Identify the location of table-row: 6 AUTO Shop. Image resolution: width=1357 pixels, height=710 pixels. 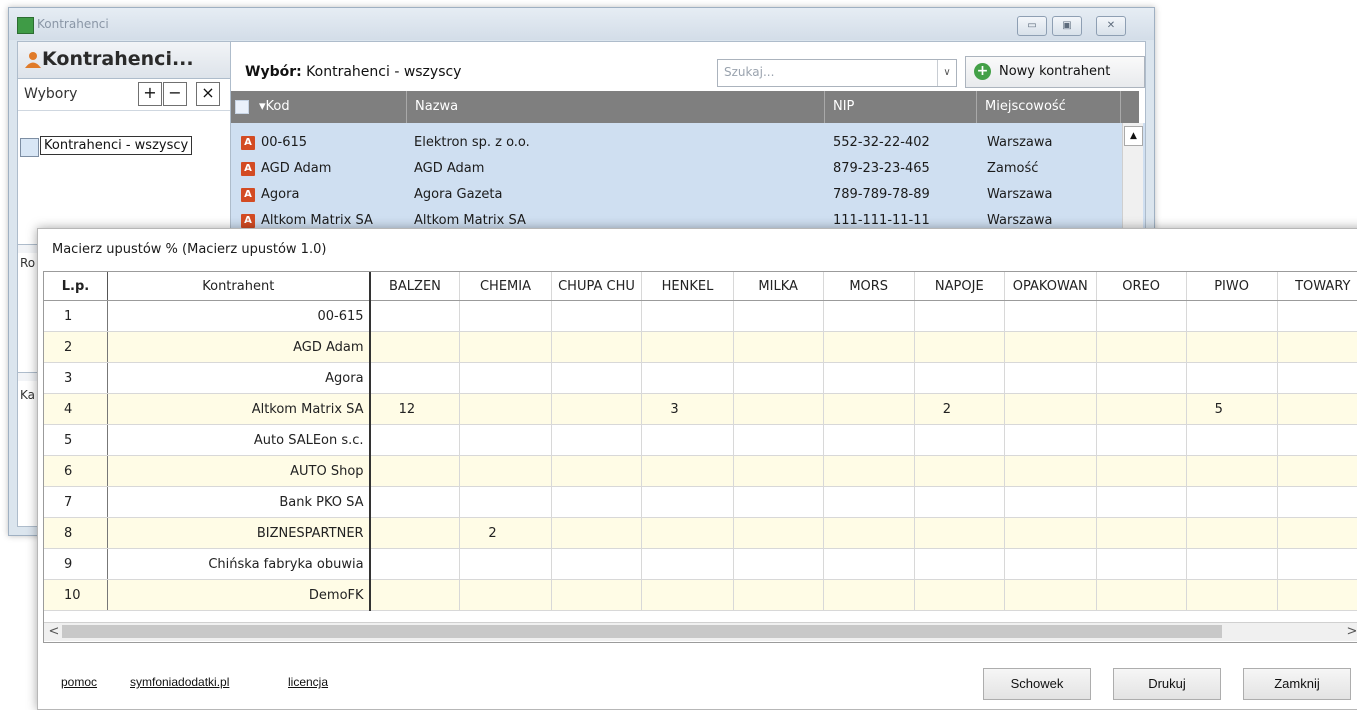
(700, 471).